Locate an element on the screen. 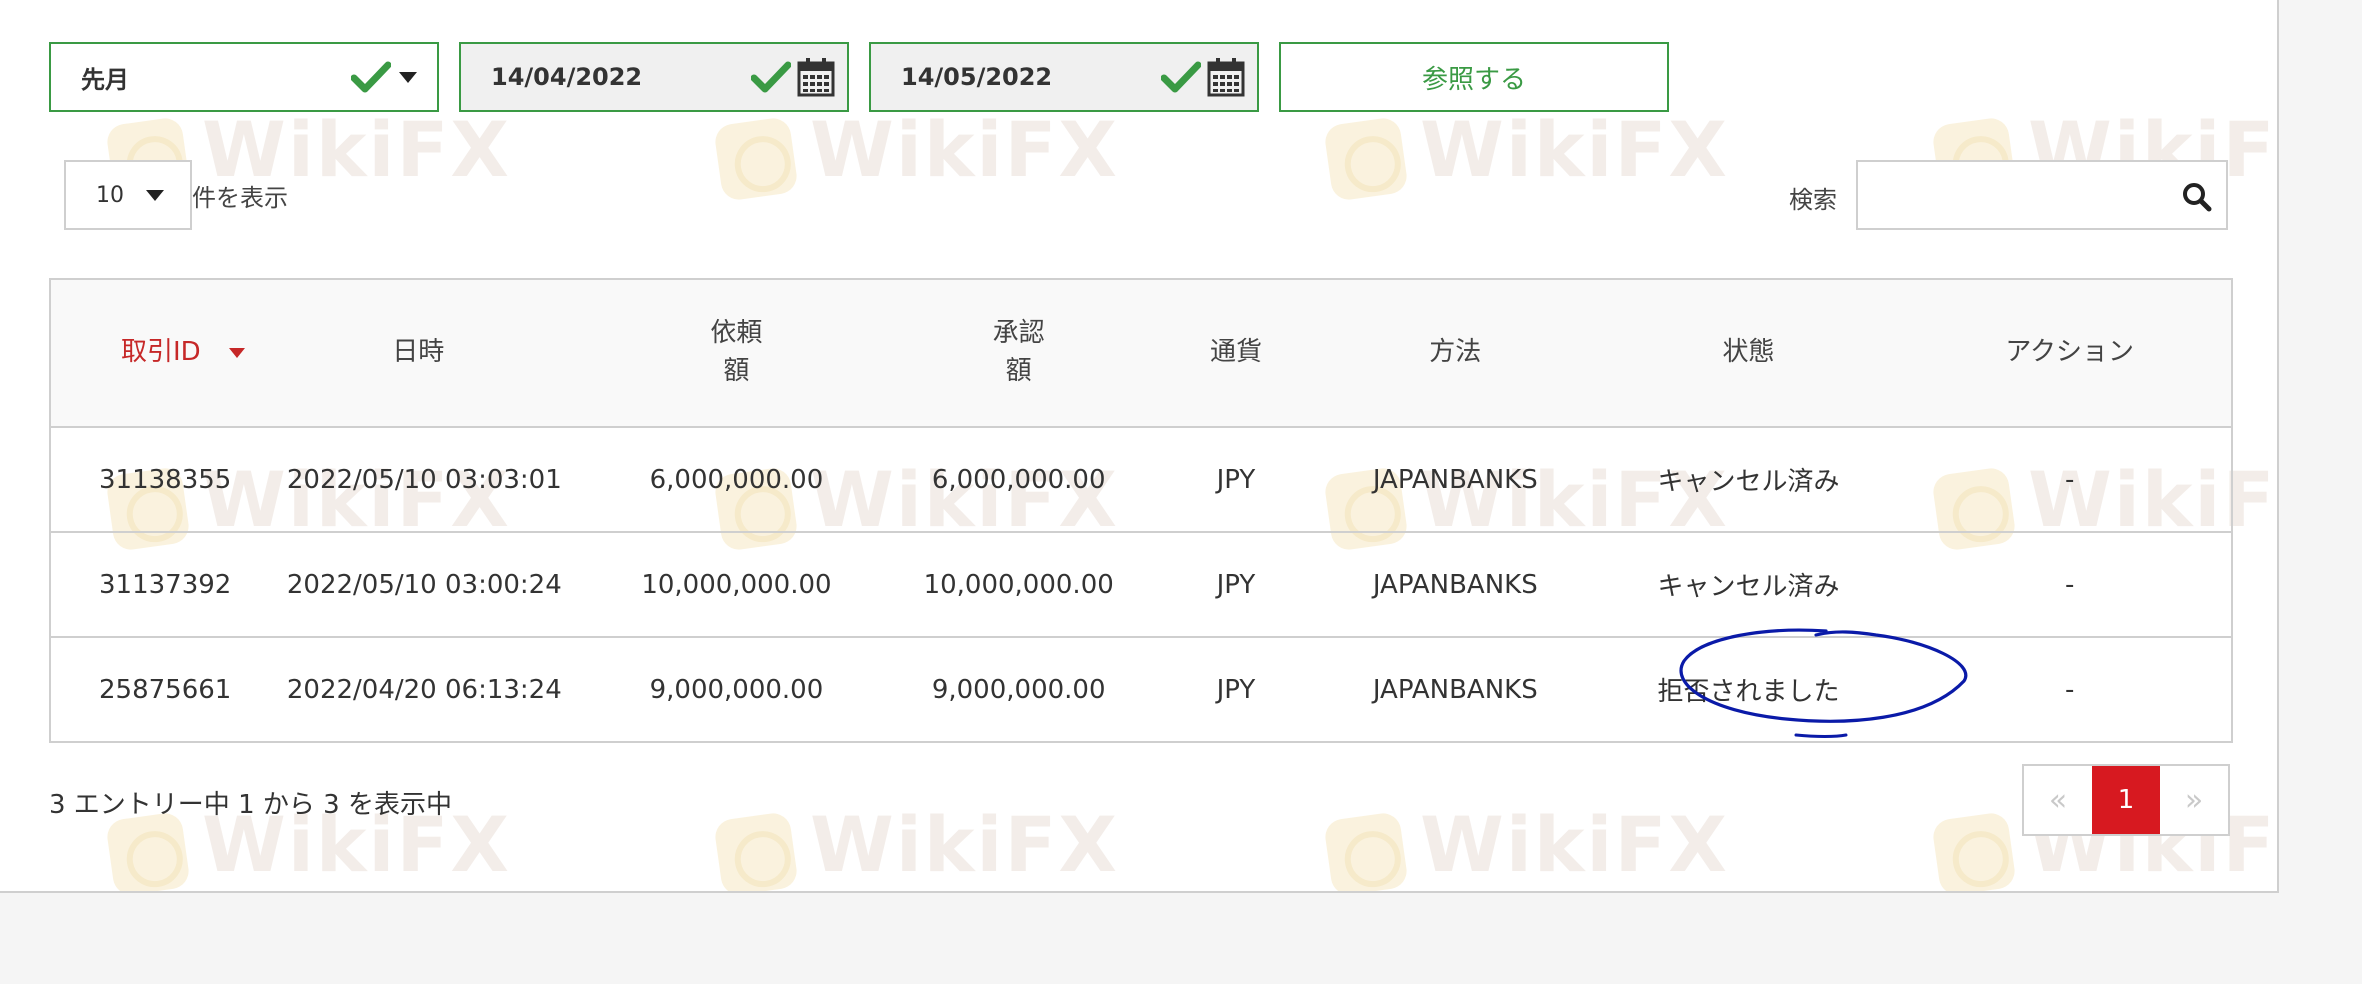 The width and height of the screenshot is (2362, 984). column-header-requested: 依頼額 is located at coordinates (737, 352).